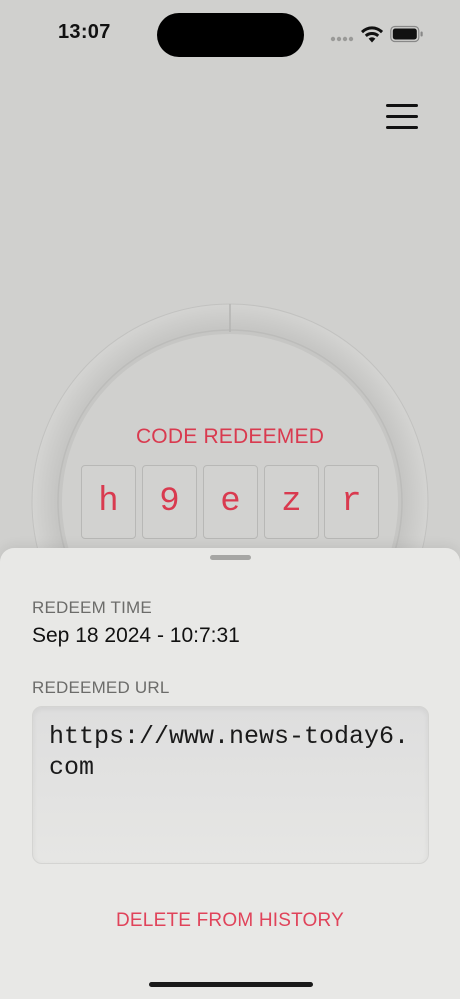 This screenshot has height=999, width=460. What do you see at coordinates (406, 34) in the screenshot?
I see `battery-icon` at bounding box center [406, 34].